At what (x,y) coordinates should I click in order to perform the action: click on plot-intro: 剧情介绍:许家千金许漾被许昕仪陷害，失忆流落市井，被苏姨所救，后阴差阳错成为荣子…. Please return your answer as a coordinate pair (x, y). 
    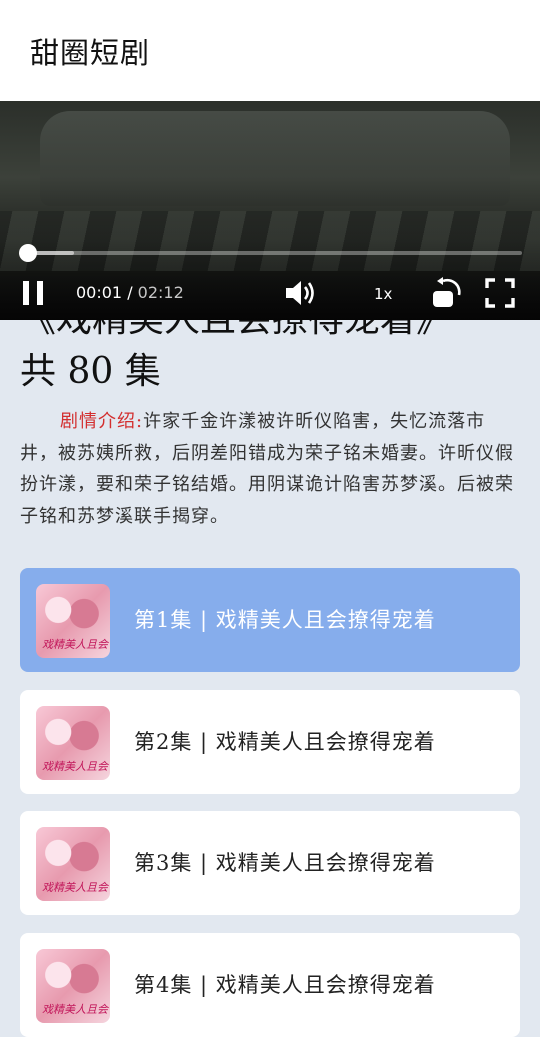
    Looking at the image, I should click on (271, 469).